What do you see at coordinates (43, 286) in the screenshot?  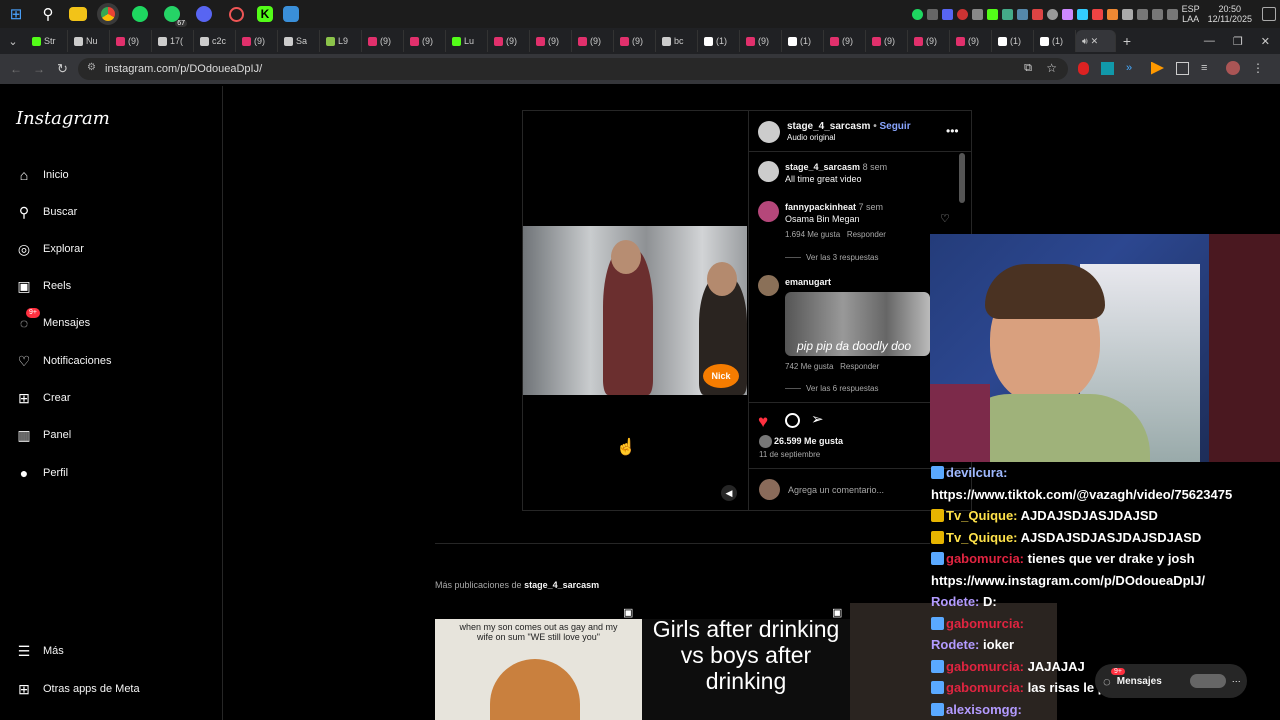 I see `sidebar-item-reels: ▣ Reels` at bounding box center [43, 286].